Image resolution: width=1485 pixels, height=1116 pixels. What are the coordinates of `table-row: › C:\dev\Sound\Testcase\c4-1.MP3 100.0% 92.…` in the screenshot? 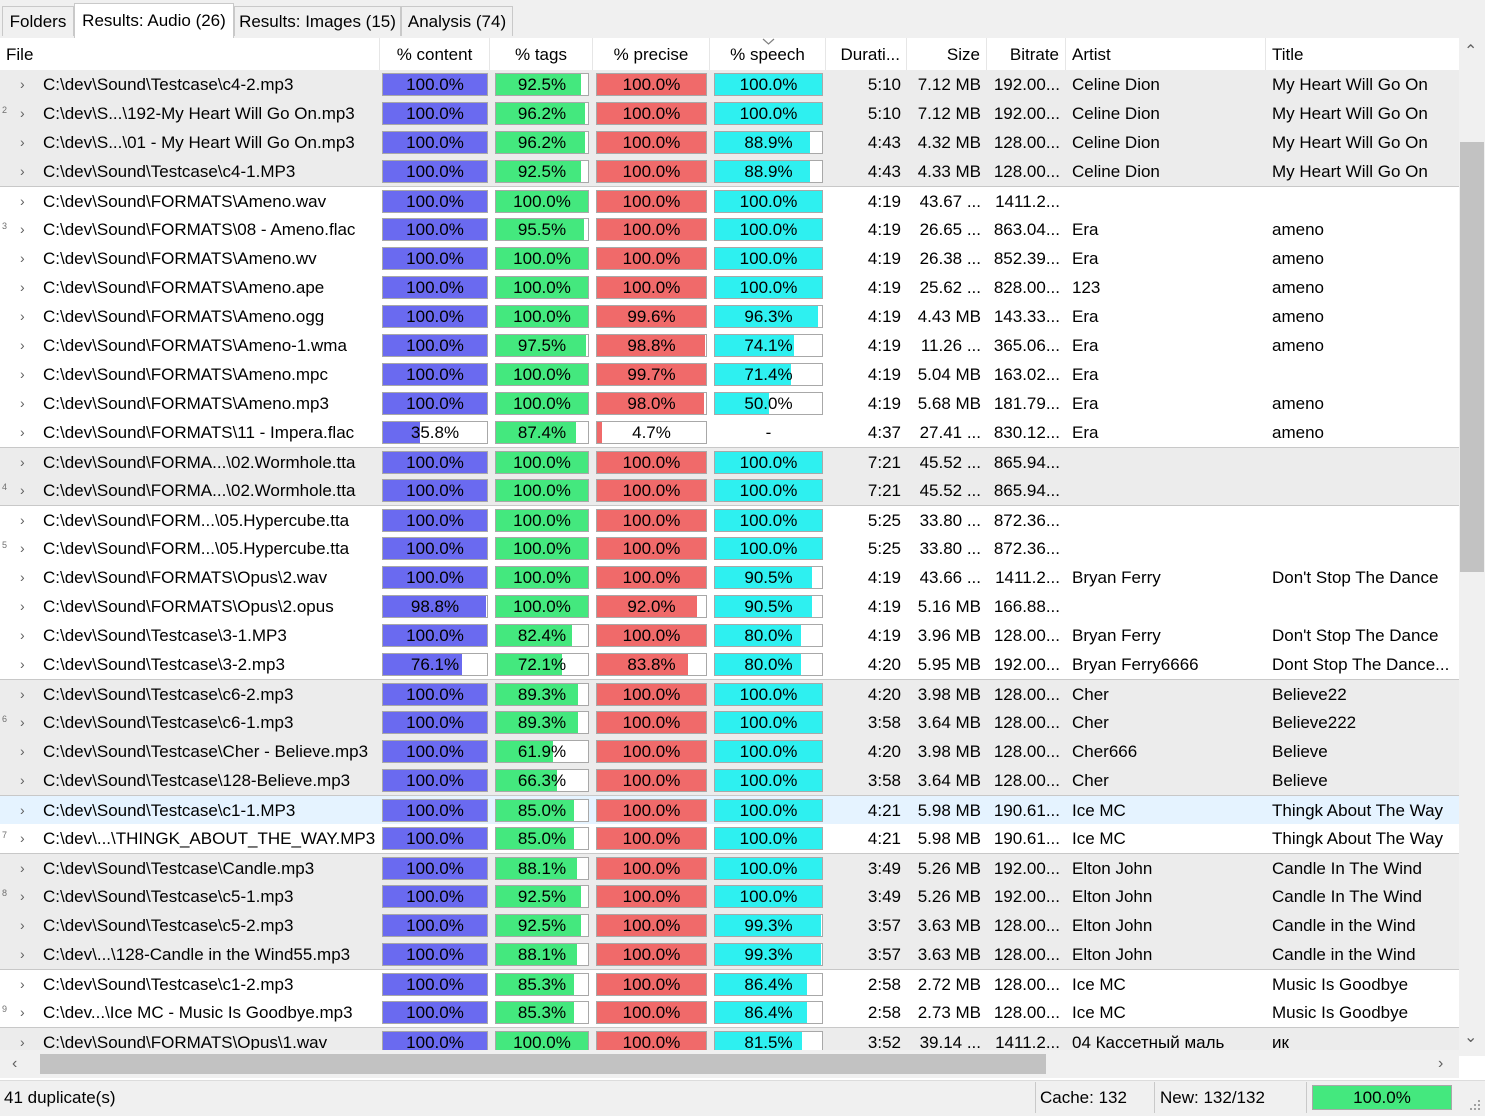 It's located at (729, 171).